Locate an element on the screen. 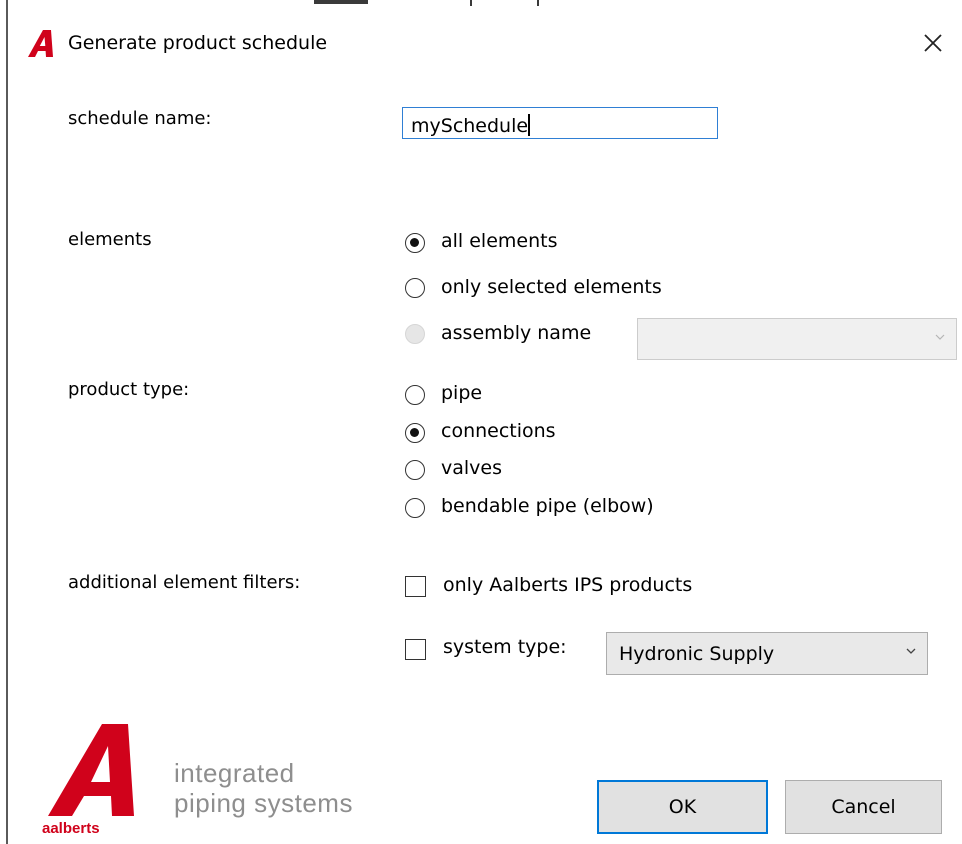 The width and height of the screenshot is (962, 844). brand-tagline-line1: integrated is located at coordinates (234, 773).